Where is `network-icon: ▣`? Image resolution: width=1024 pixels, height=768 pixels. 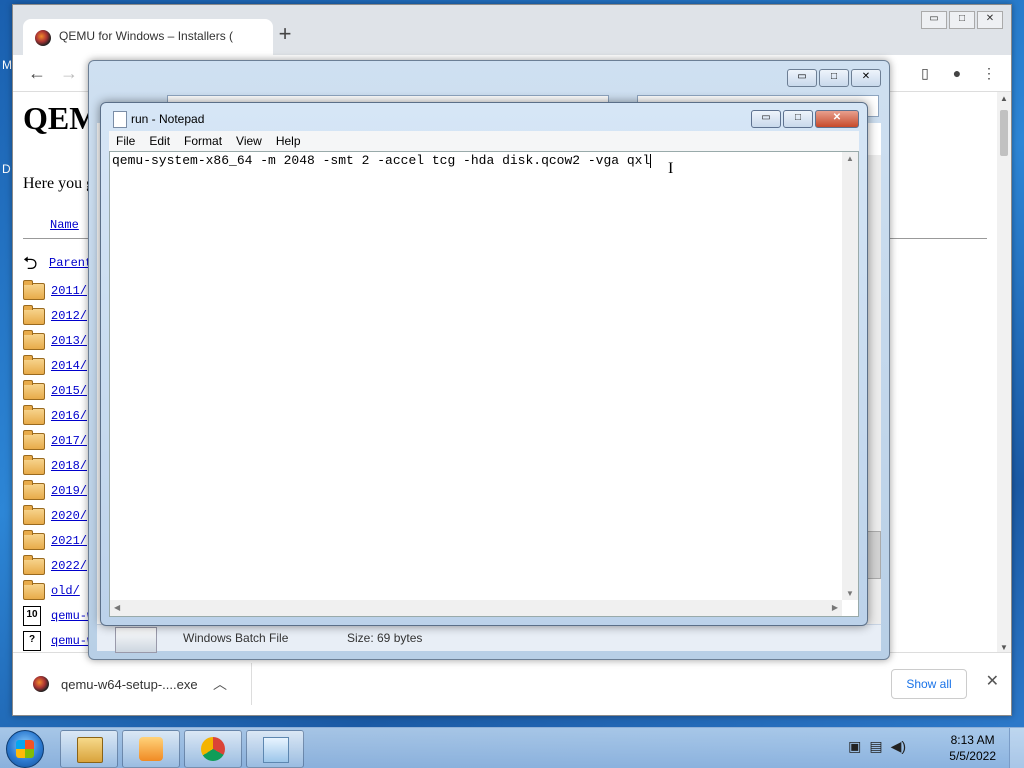
network-icon: ▣ is located at coordinates (854, 746).